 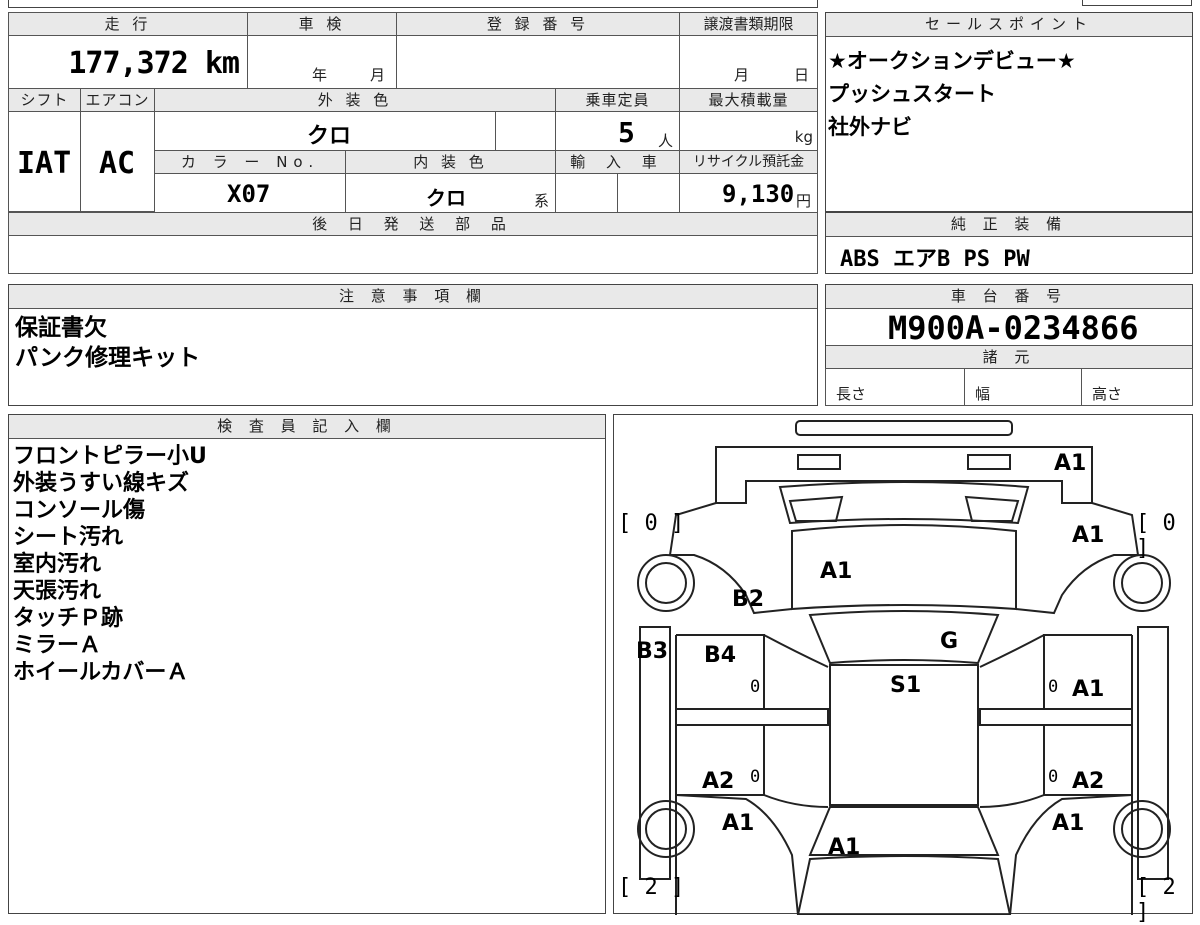 I want to click on ac-cell: AC, so click(x=117, y=161).